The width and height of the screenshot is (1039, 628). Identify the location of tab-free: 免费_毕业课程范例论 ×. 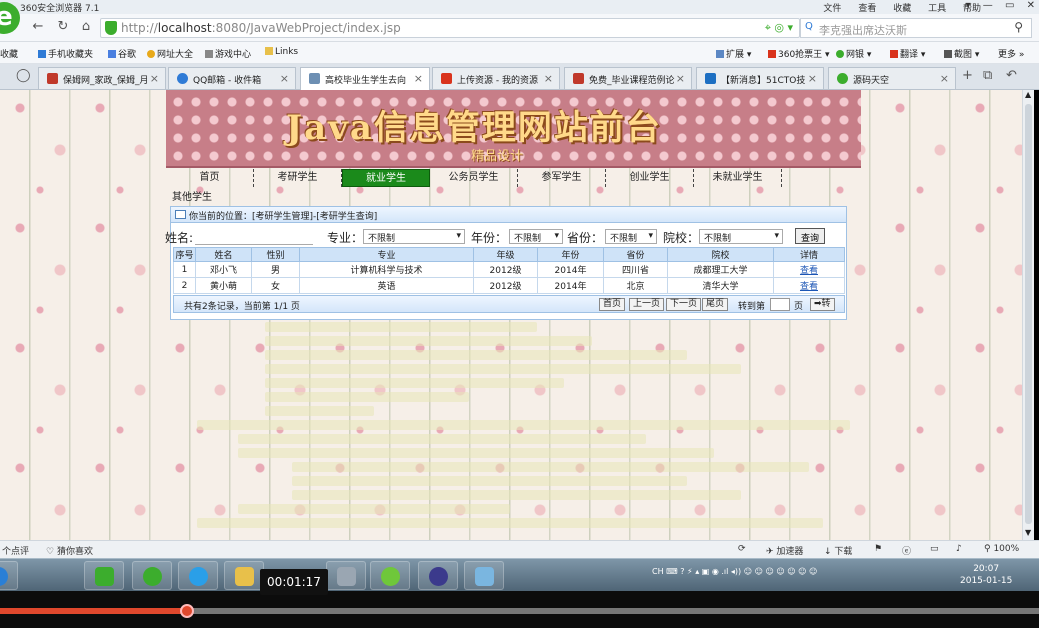
(628, 78).